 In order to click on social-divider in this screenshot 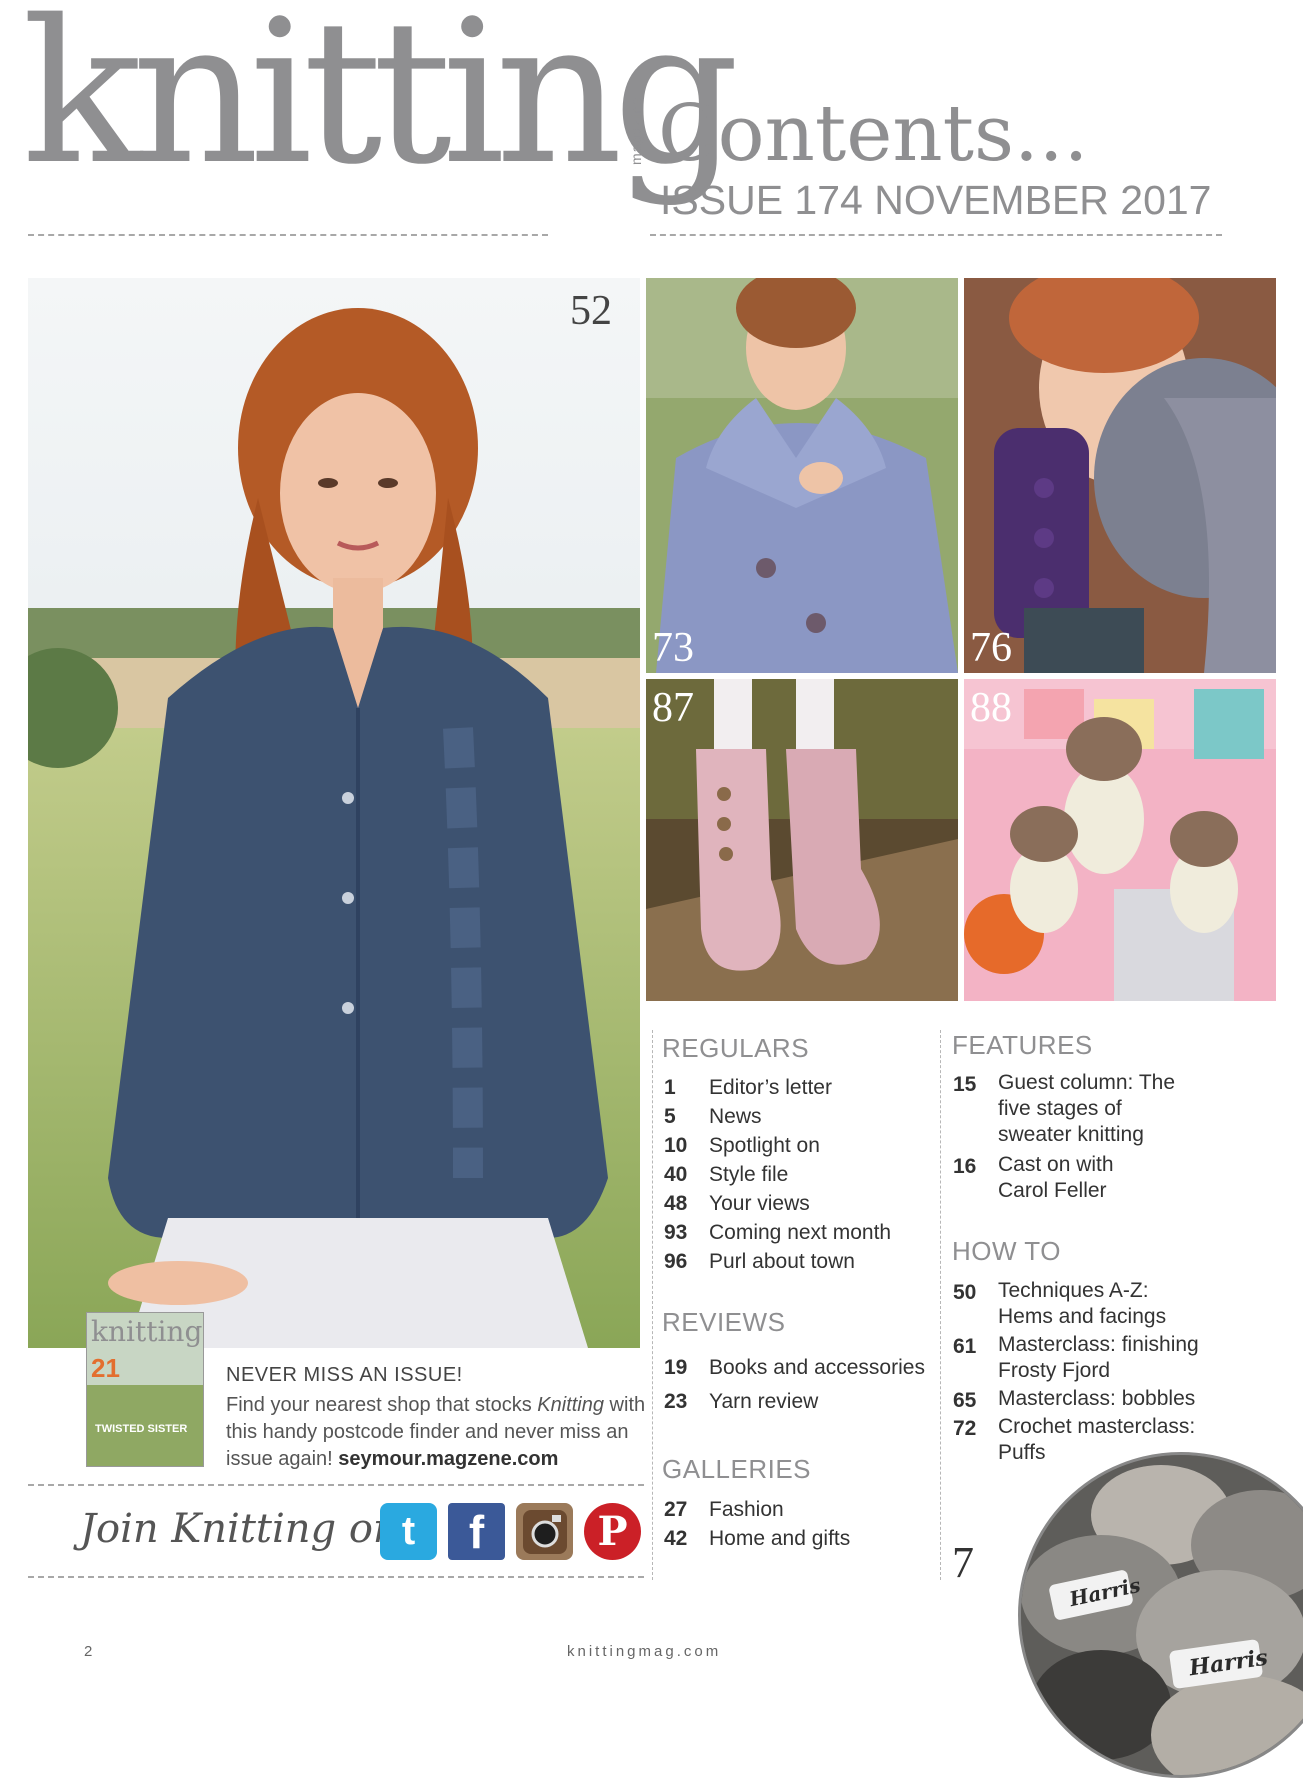, I will do `click(336, 1577)`.